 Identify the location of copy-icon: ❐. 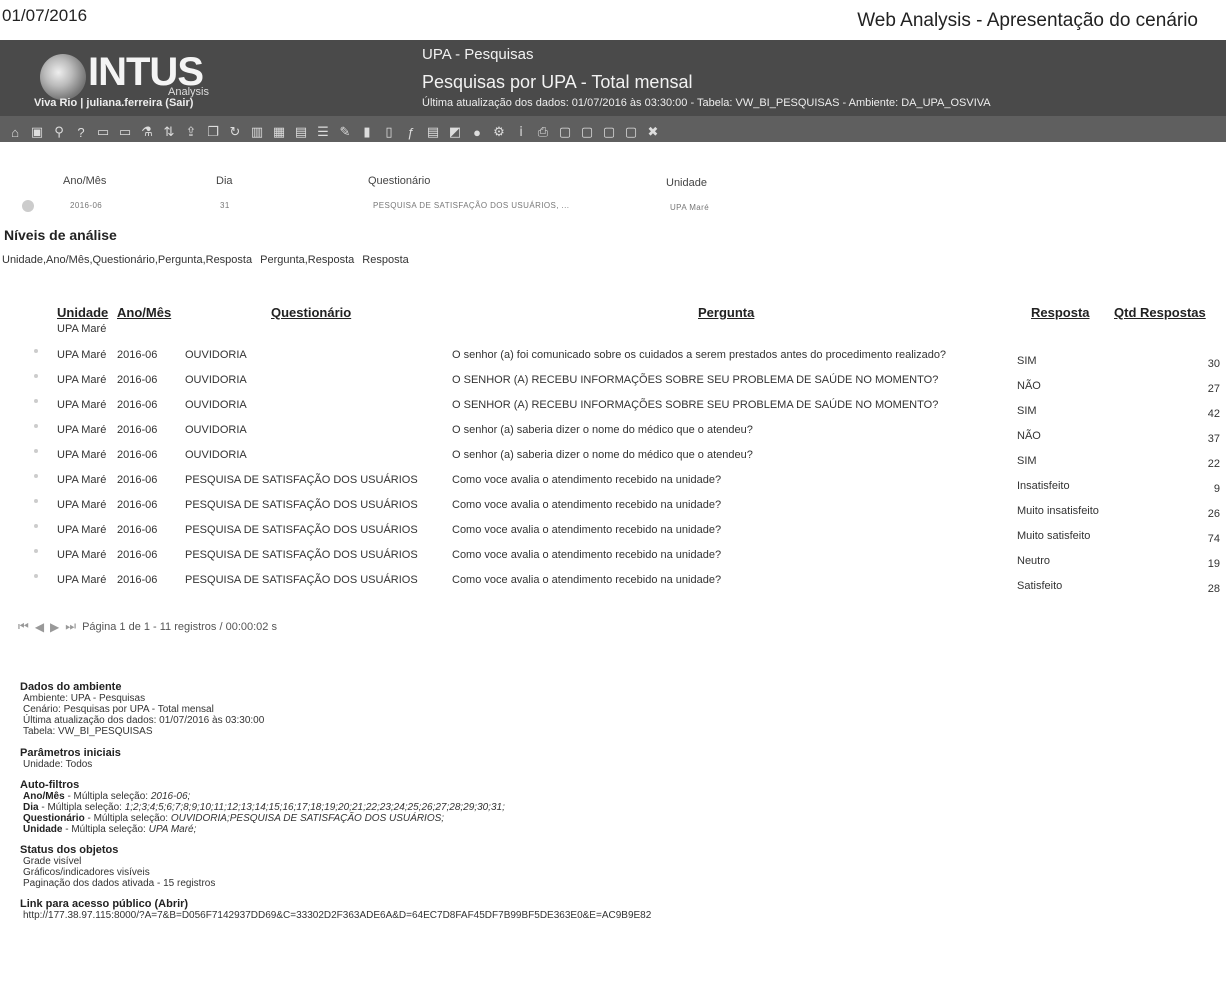
(213, 132).